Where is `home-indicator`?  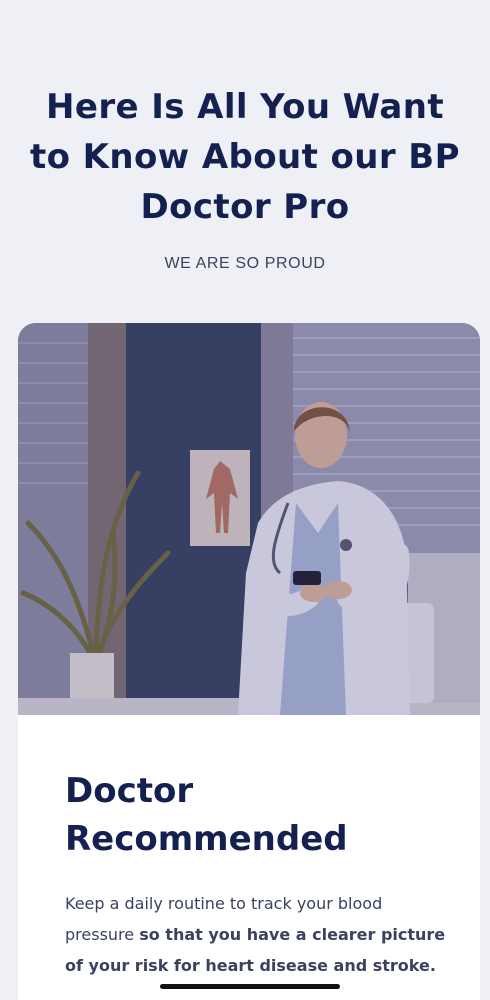
home-indicator is located at coordinates (250, 986).